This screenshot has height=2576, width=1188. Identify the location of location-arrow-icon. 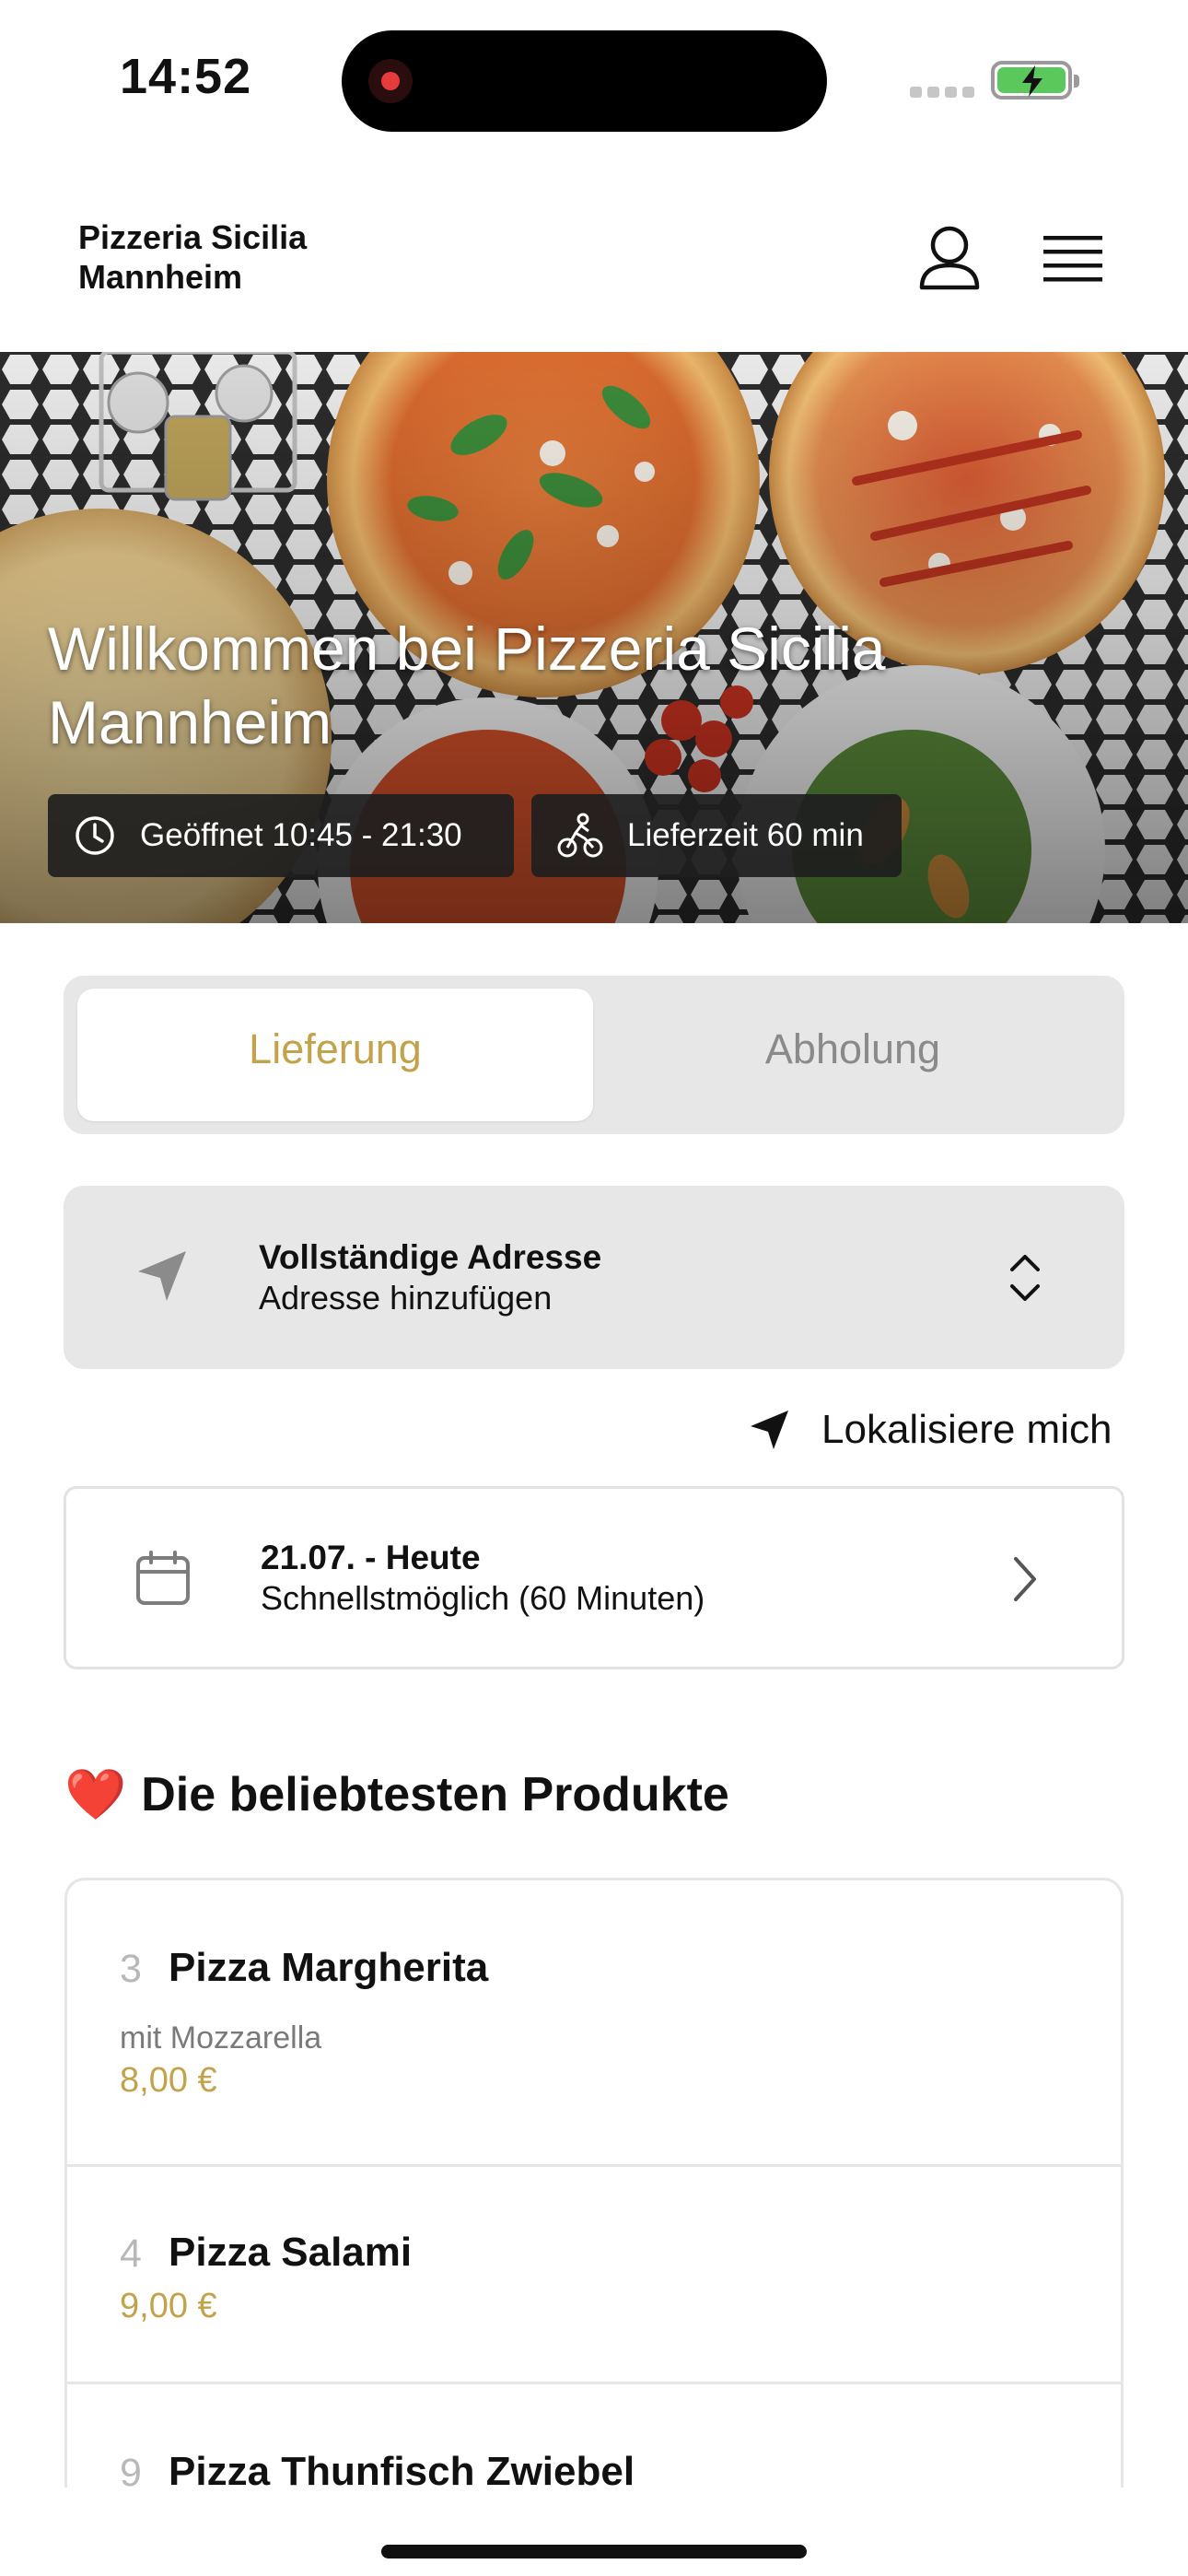
(162, 1276).